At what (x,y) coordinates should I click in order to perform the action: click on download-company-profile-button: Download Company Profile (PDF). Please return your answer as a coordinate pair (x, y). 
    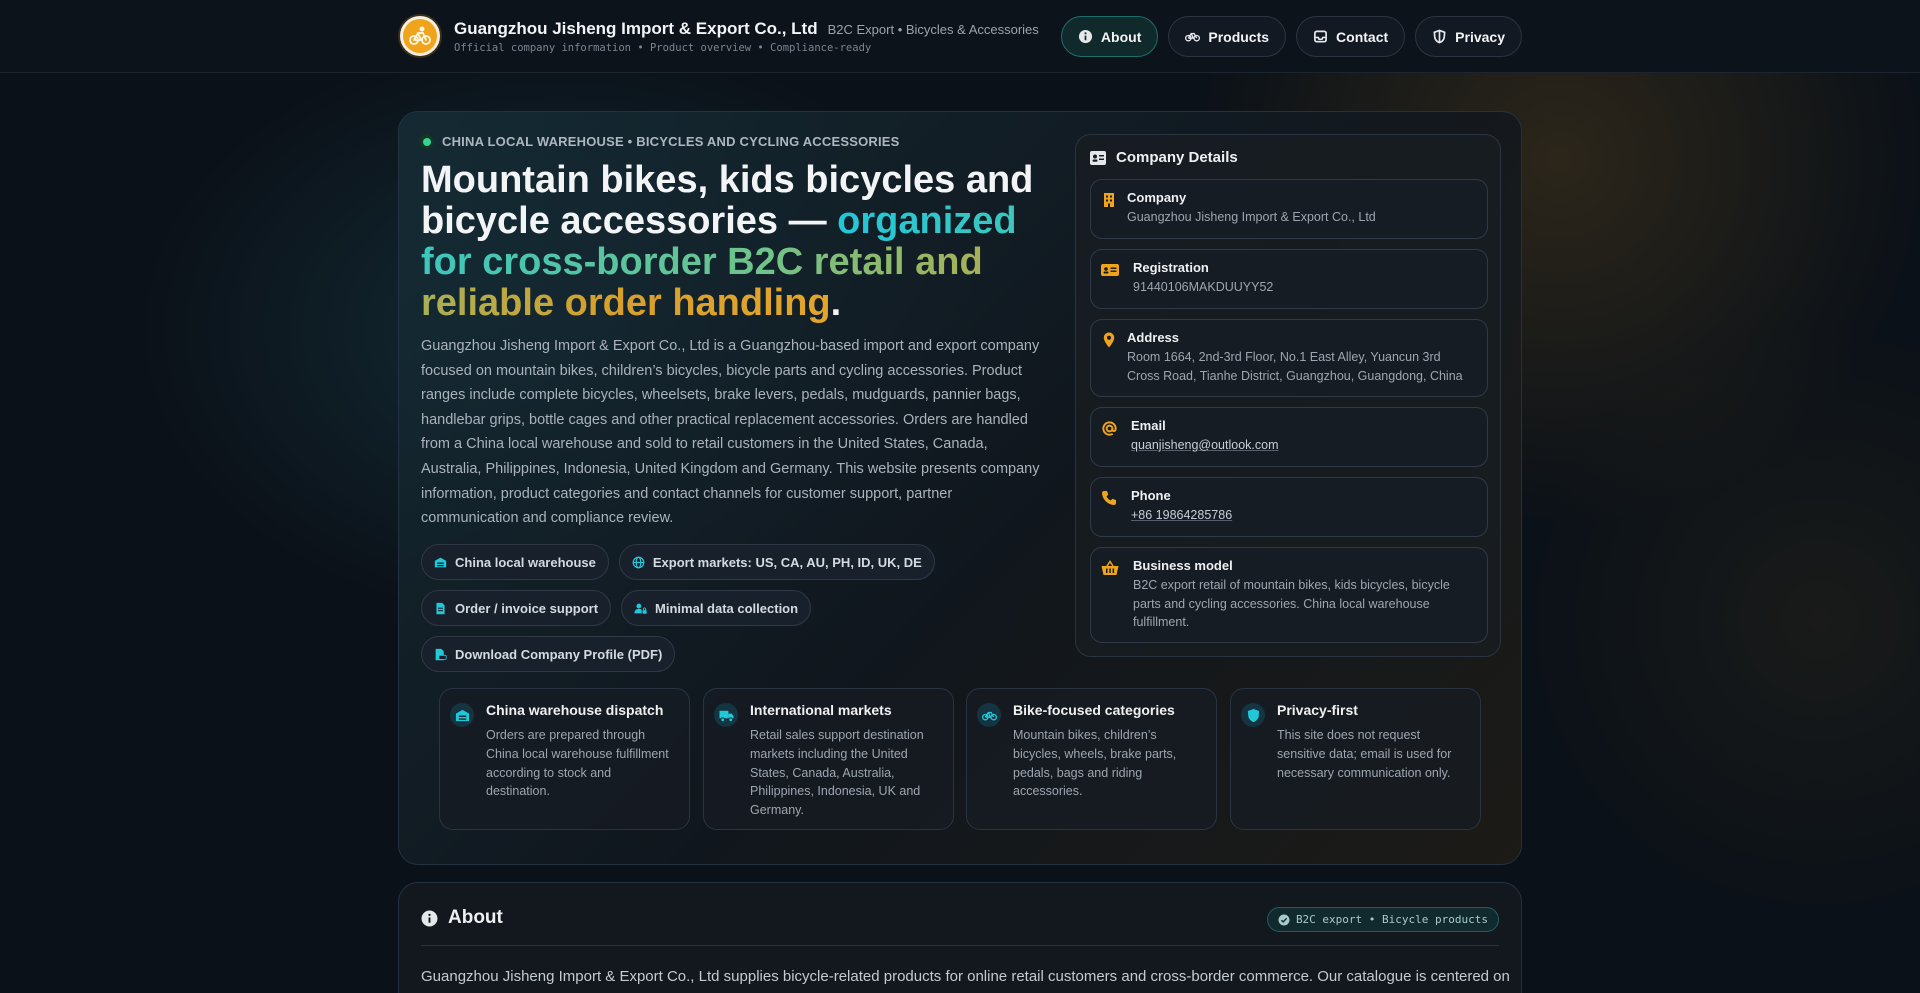
    Looking at the image, I should click on (548, 654).